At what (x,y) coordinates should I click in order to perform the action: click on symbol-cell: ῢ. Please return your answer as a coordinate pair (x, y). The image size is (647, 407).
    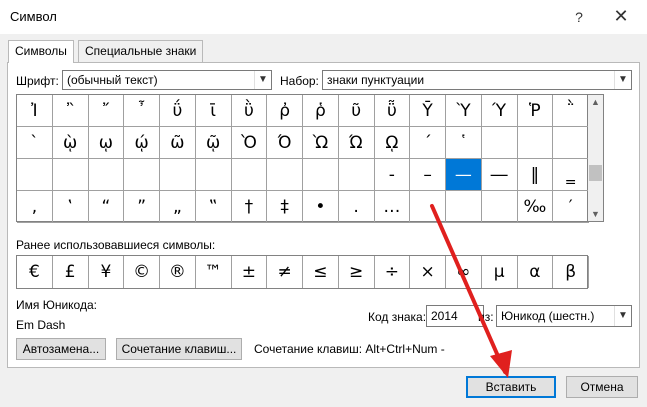
    Looking at the image, I should click on (249, 111).